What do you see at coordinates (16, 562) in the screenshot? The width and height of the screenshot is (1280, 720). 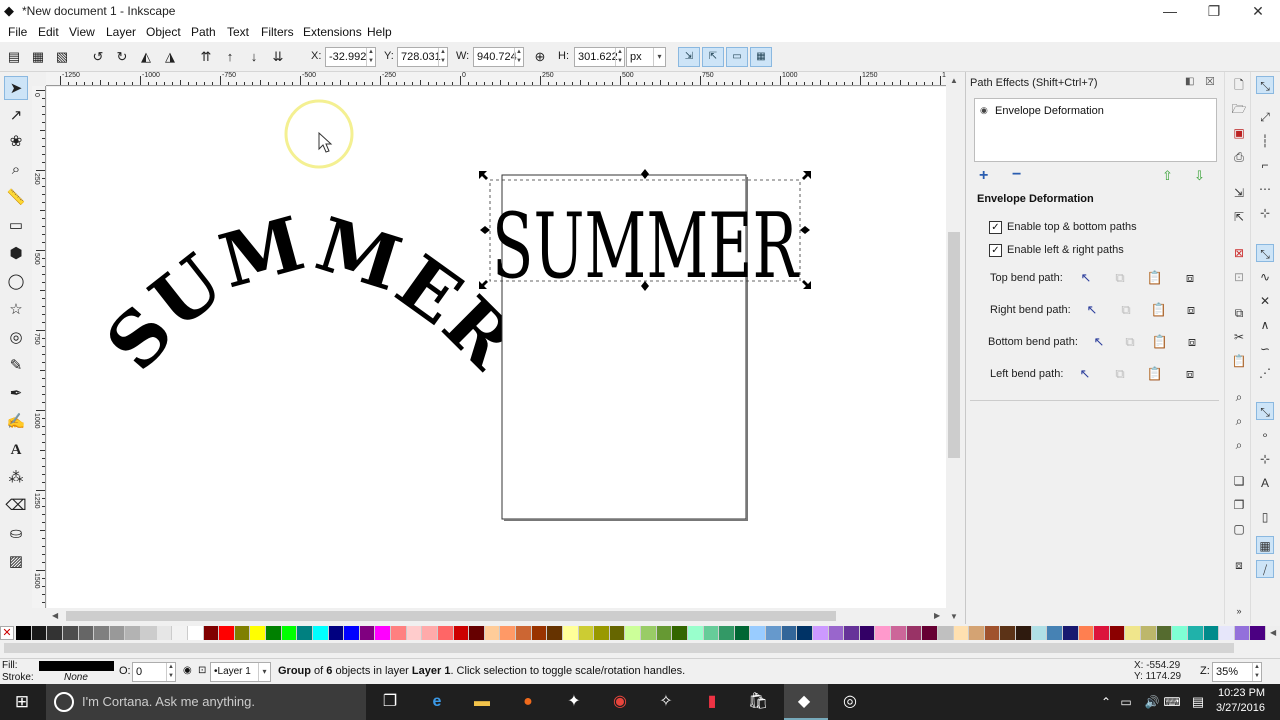 I see `gradient-tool-icon: ▨` at bounding box center [16, 562].